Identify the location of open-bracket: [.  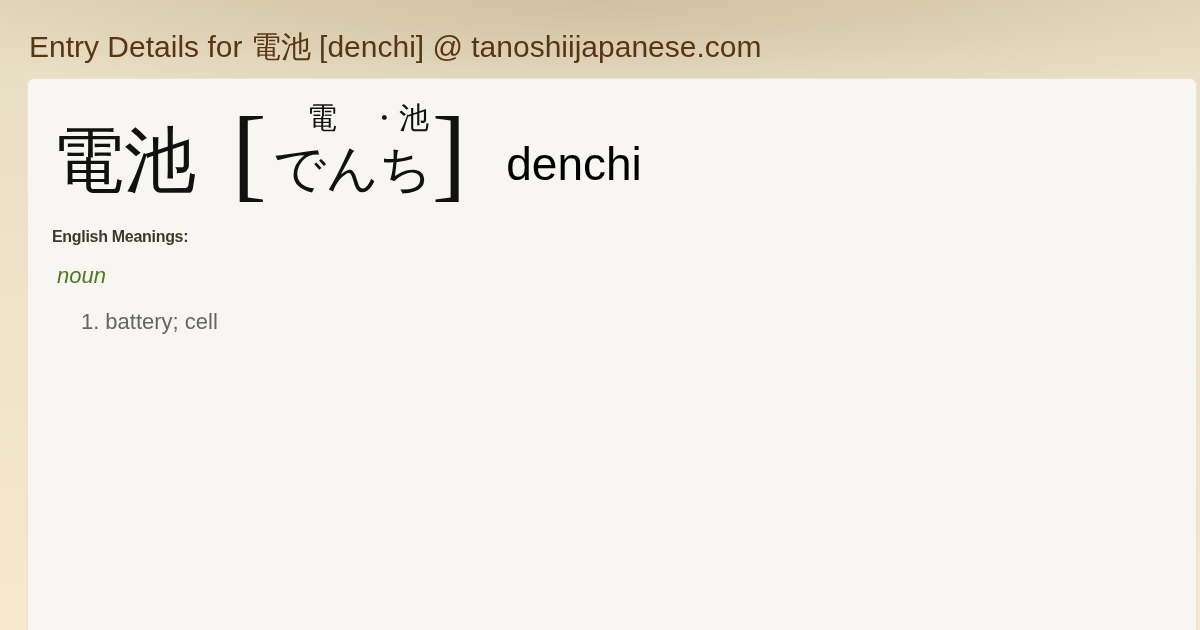
(249, 153).